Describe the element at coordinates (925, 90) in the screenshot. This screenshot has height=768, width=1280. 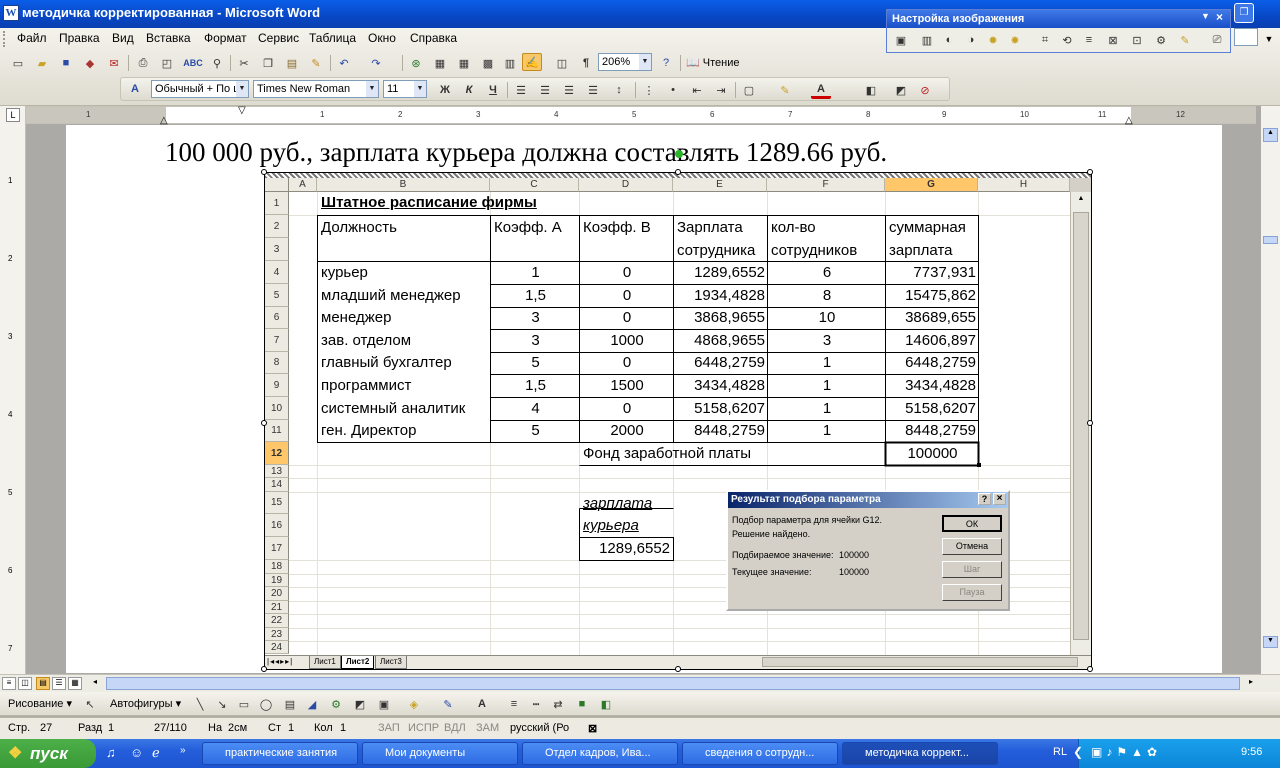
I see `reject-change-icon: ⊘` at that location.